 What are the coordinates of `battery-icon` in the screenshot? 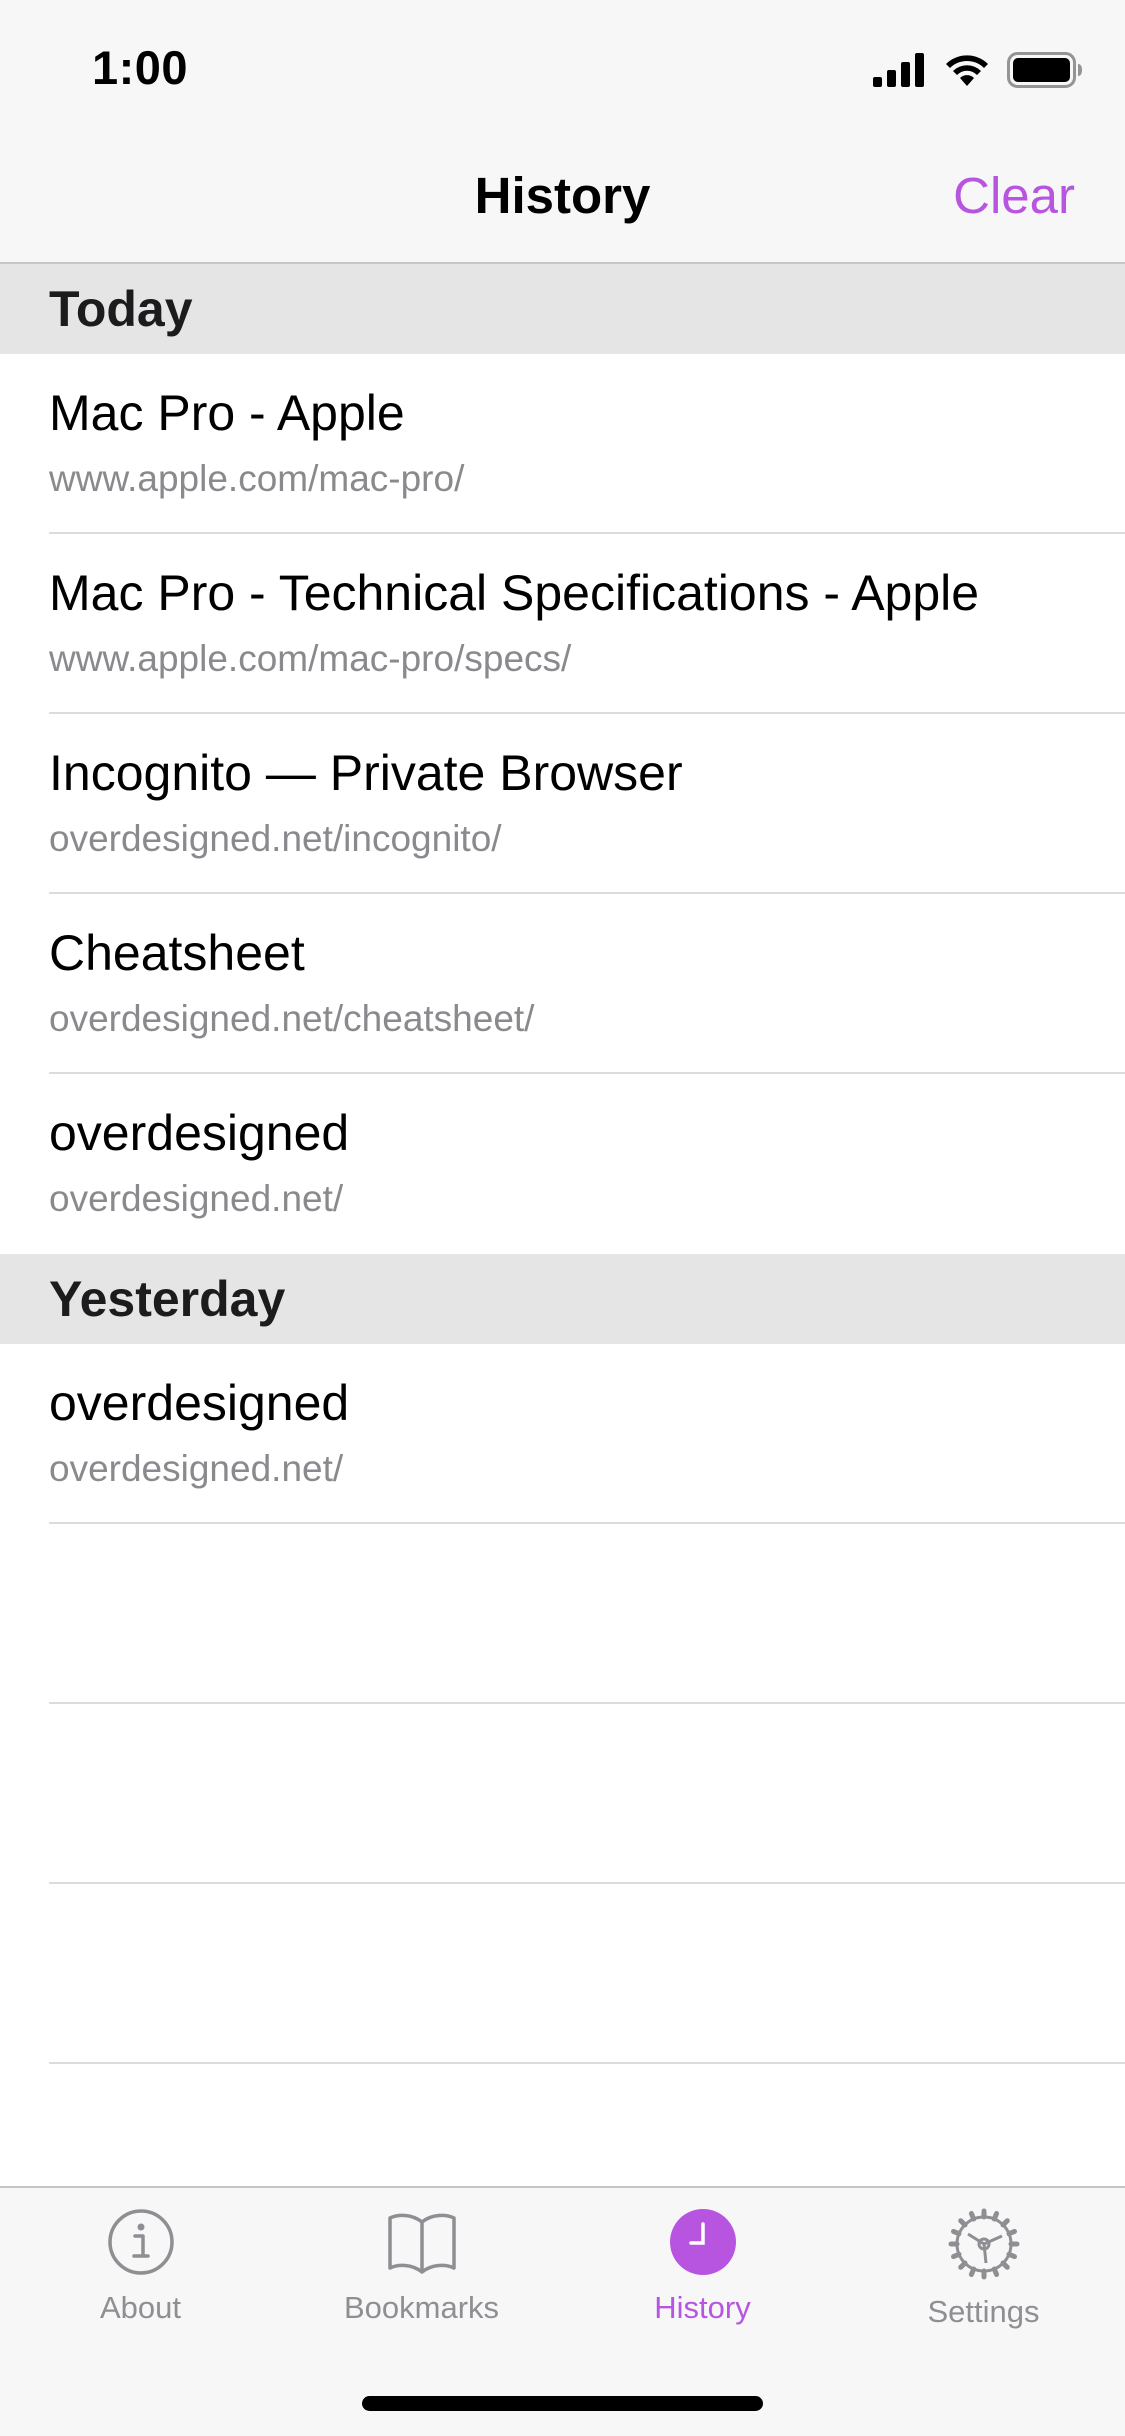 It's located at (1044, 70).